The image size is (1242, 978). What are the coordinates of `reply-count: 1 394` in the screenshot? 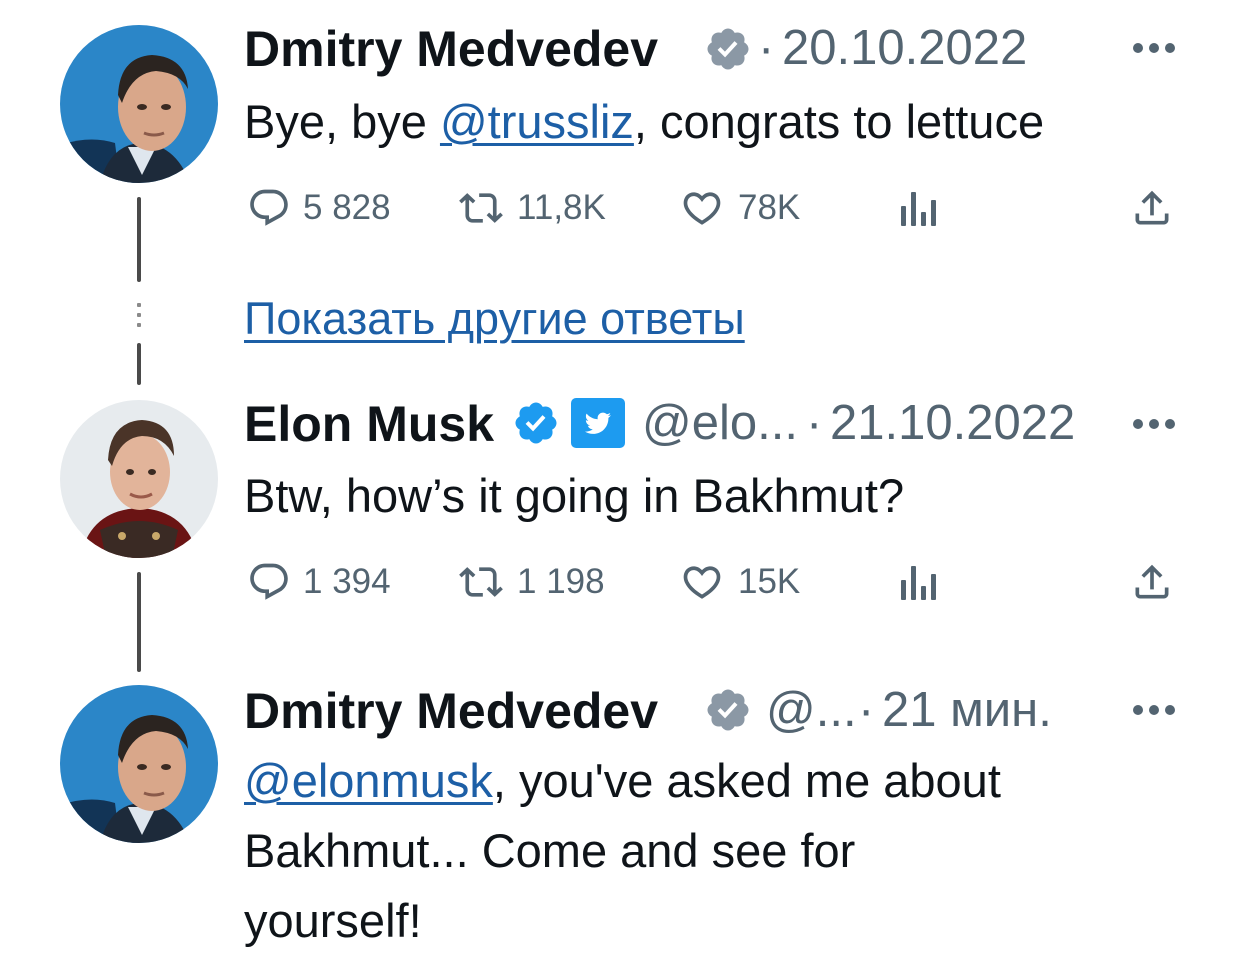 It's located at (347, 581).